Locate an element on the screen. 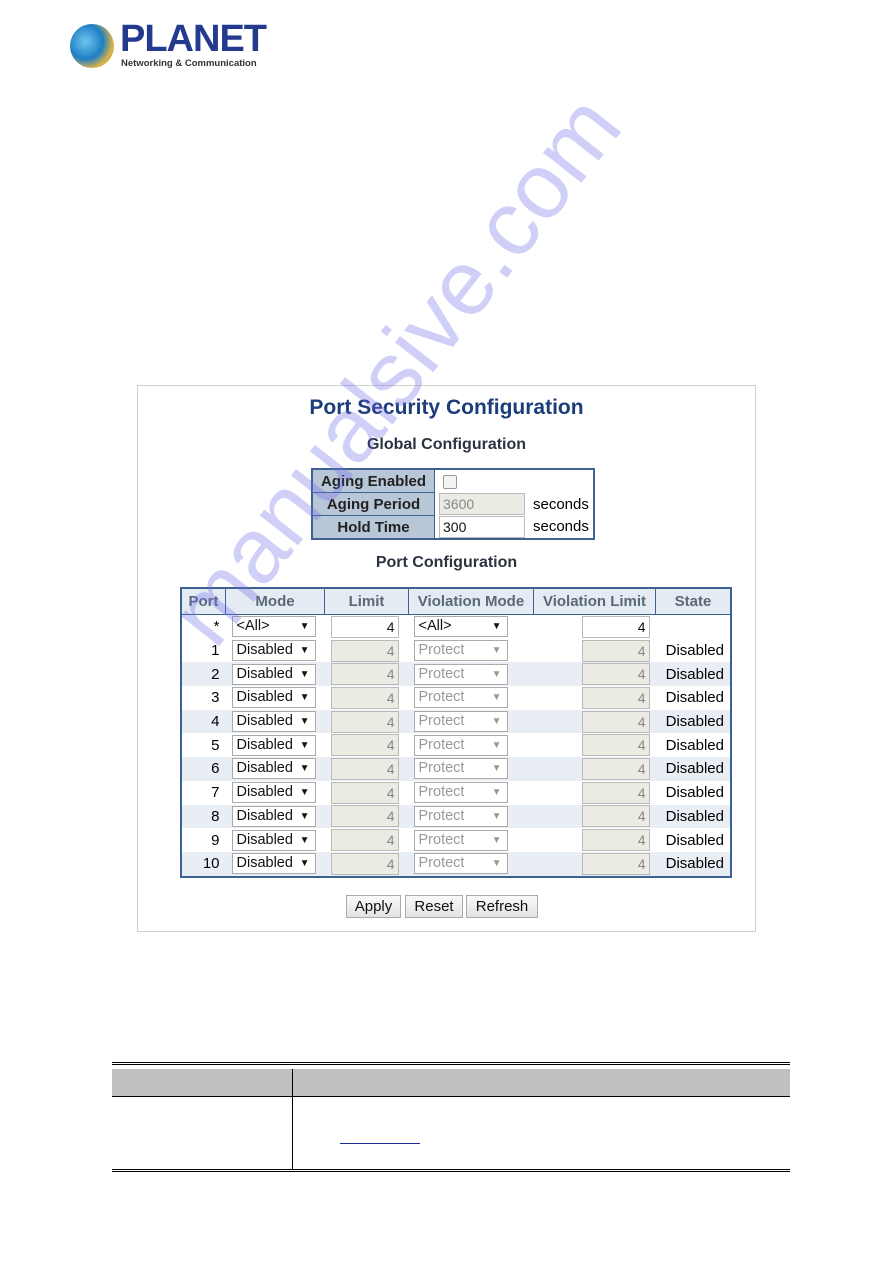 This screenshot has height=1263, width=893. table-row: 4 Disabled ▼ 4 Protect ▼ 4 Disabled is located at coordinates (456, 721).